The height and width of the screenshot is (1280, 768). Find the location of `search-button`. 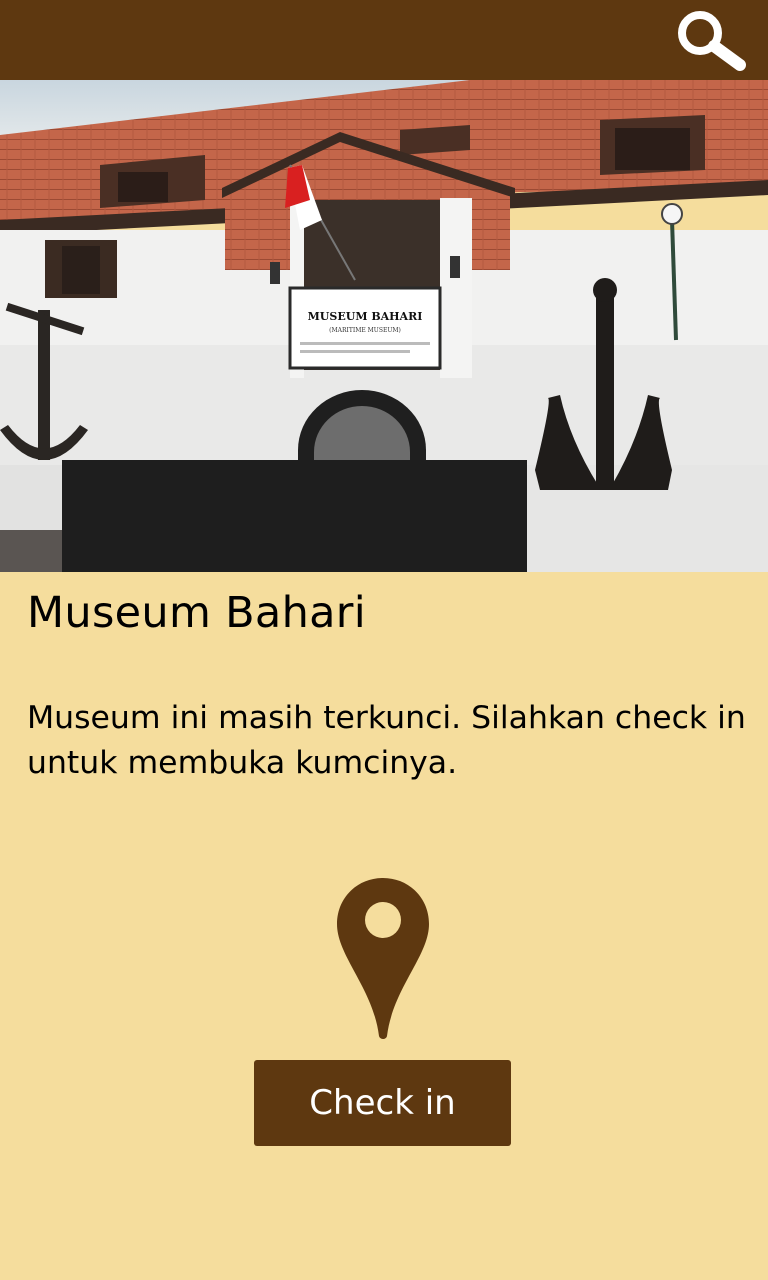

search-button is located at coordinates (710, 39).